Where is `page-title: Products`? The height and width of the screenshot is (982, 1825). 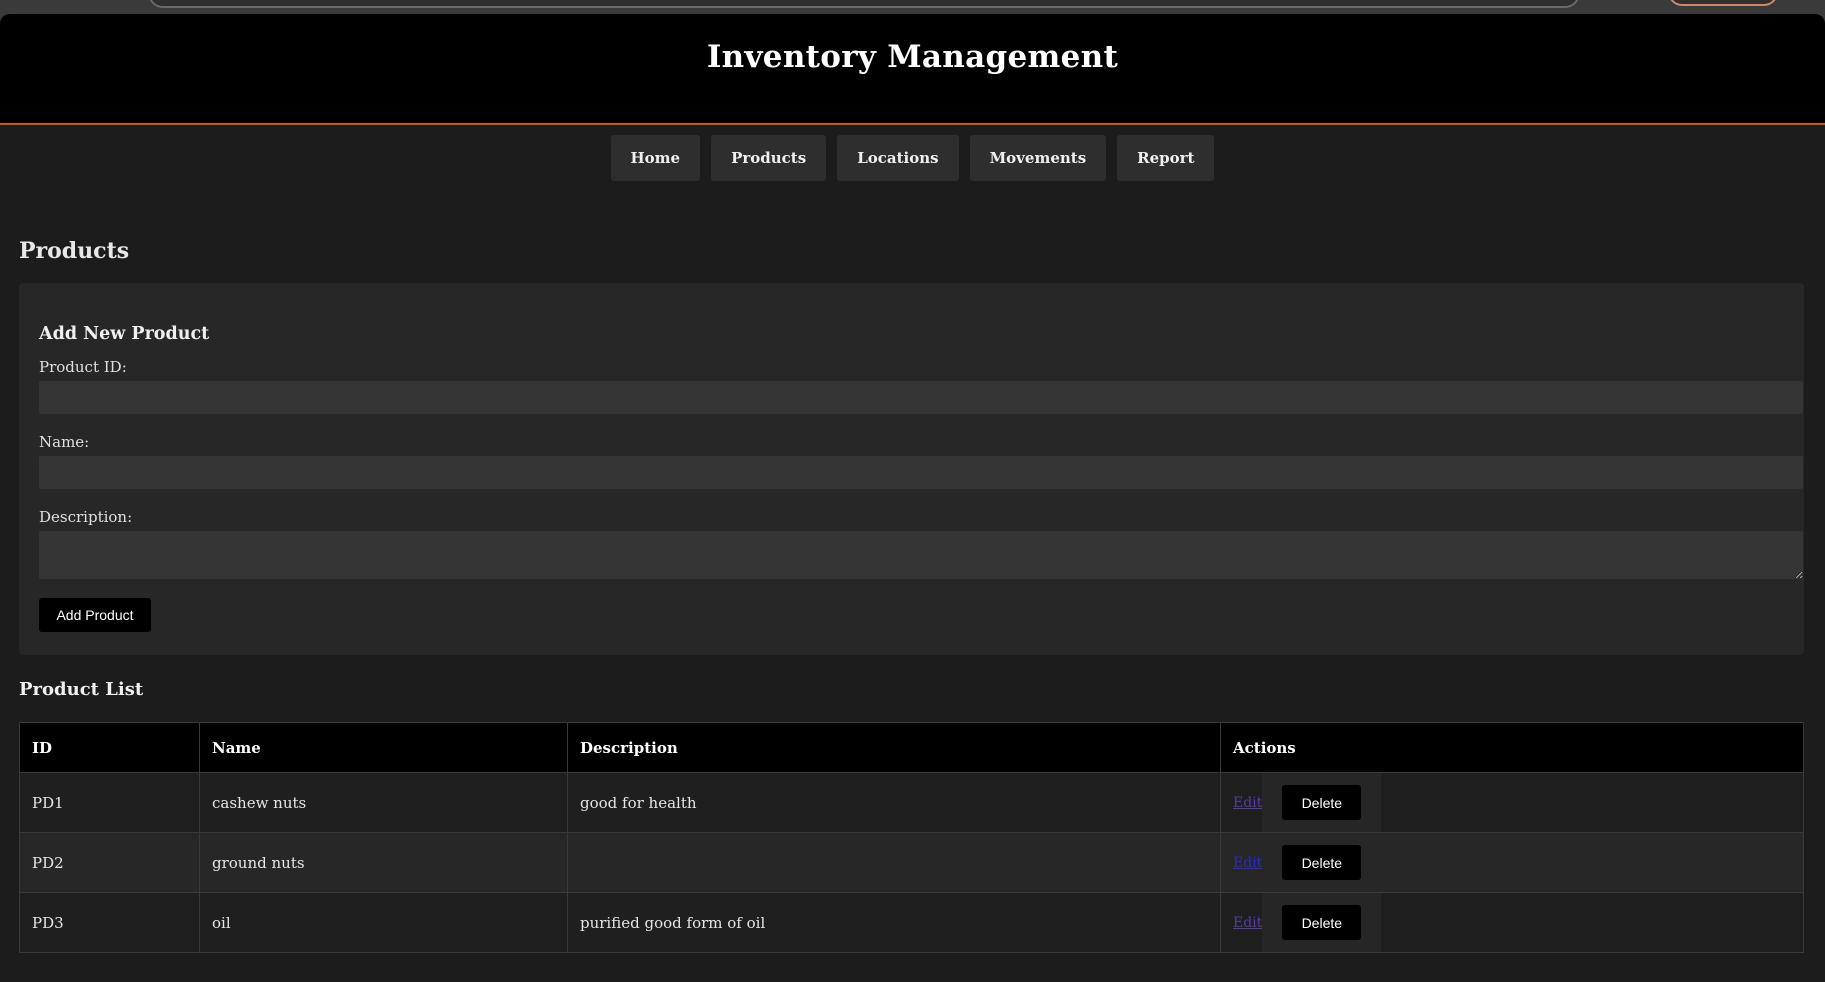 page-title: Products is located at coordinates (74, 251).